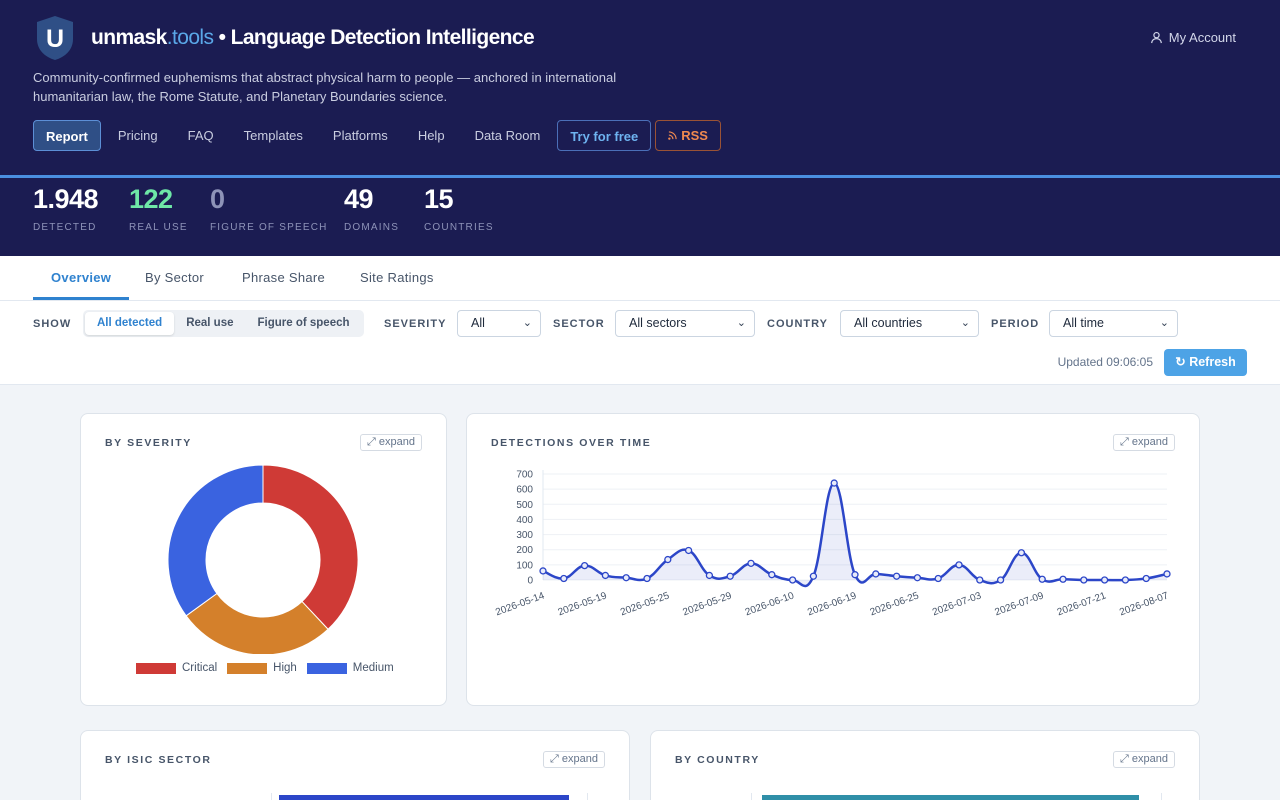  What do you see at coordinates (138, 135) in the screenshot?
I see `nav-pricing: Pricing` at bounding box center [138, 135].